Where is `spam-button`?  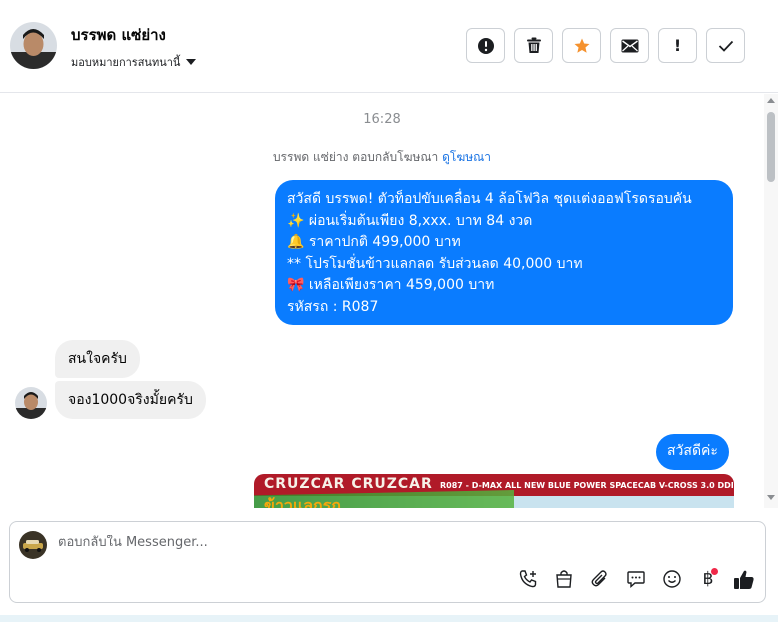 spam-button is located at coordinates (485, 45).